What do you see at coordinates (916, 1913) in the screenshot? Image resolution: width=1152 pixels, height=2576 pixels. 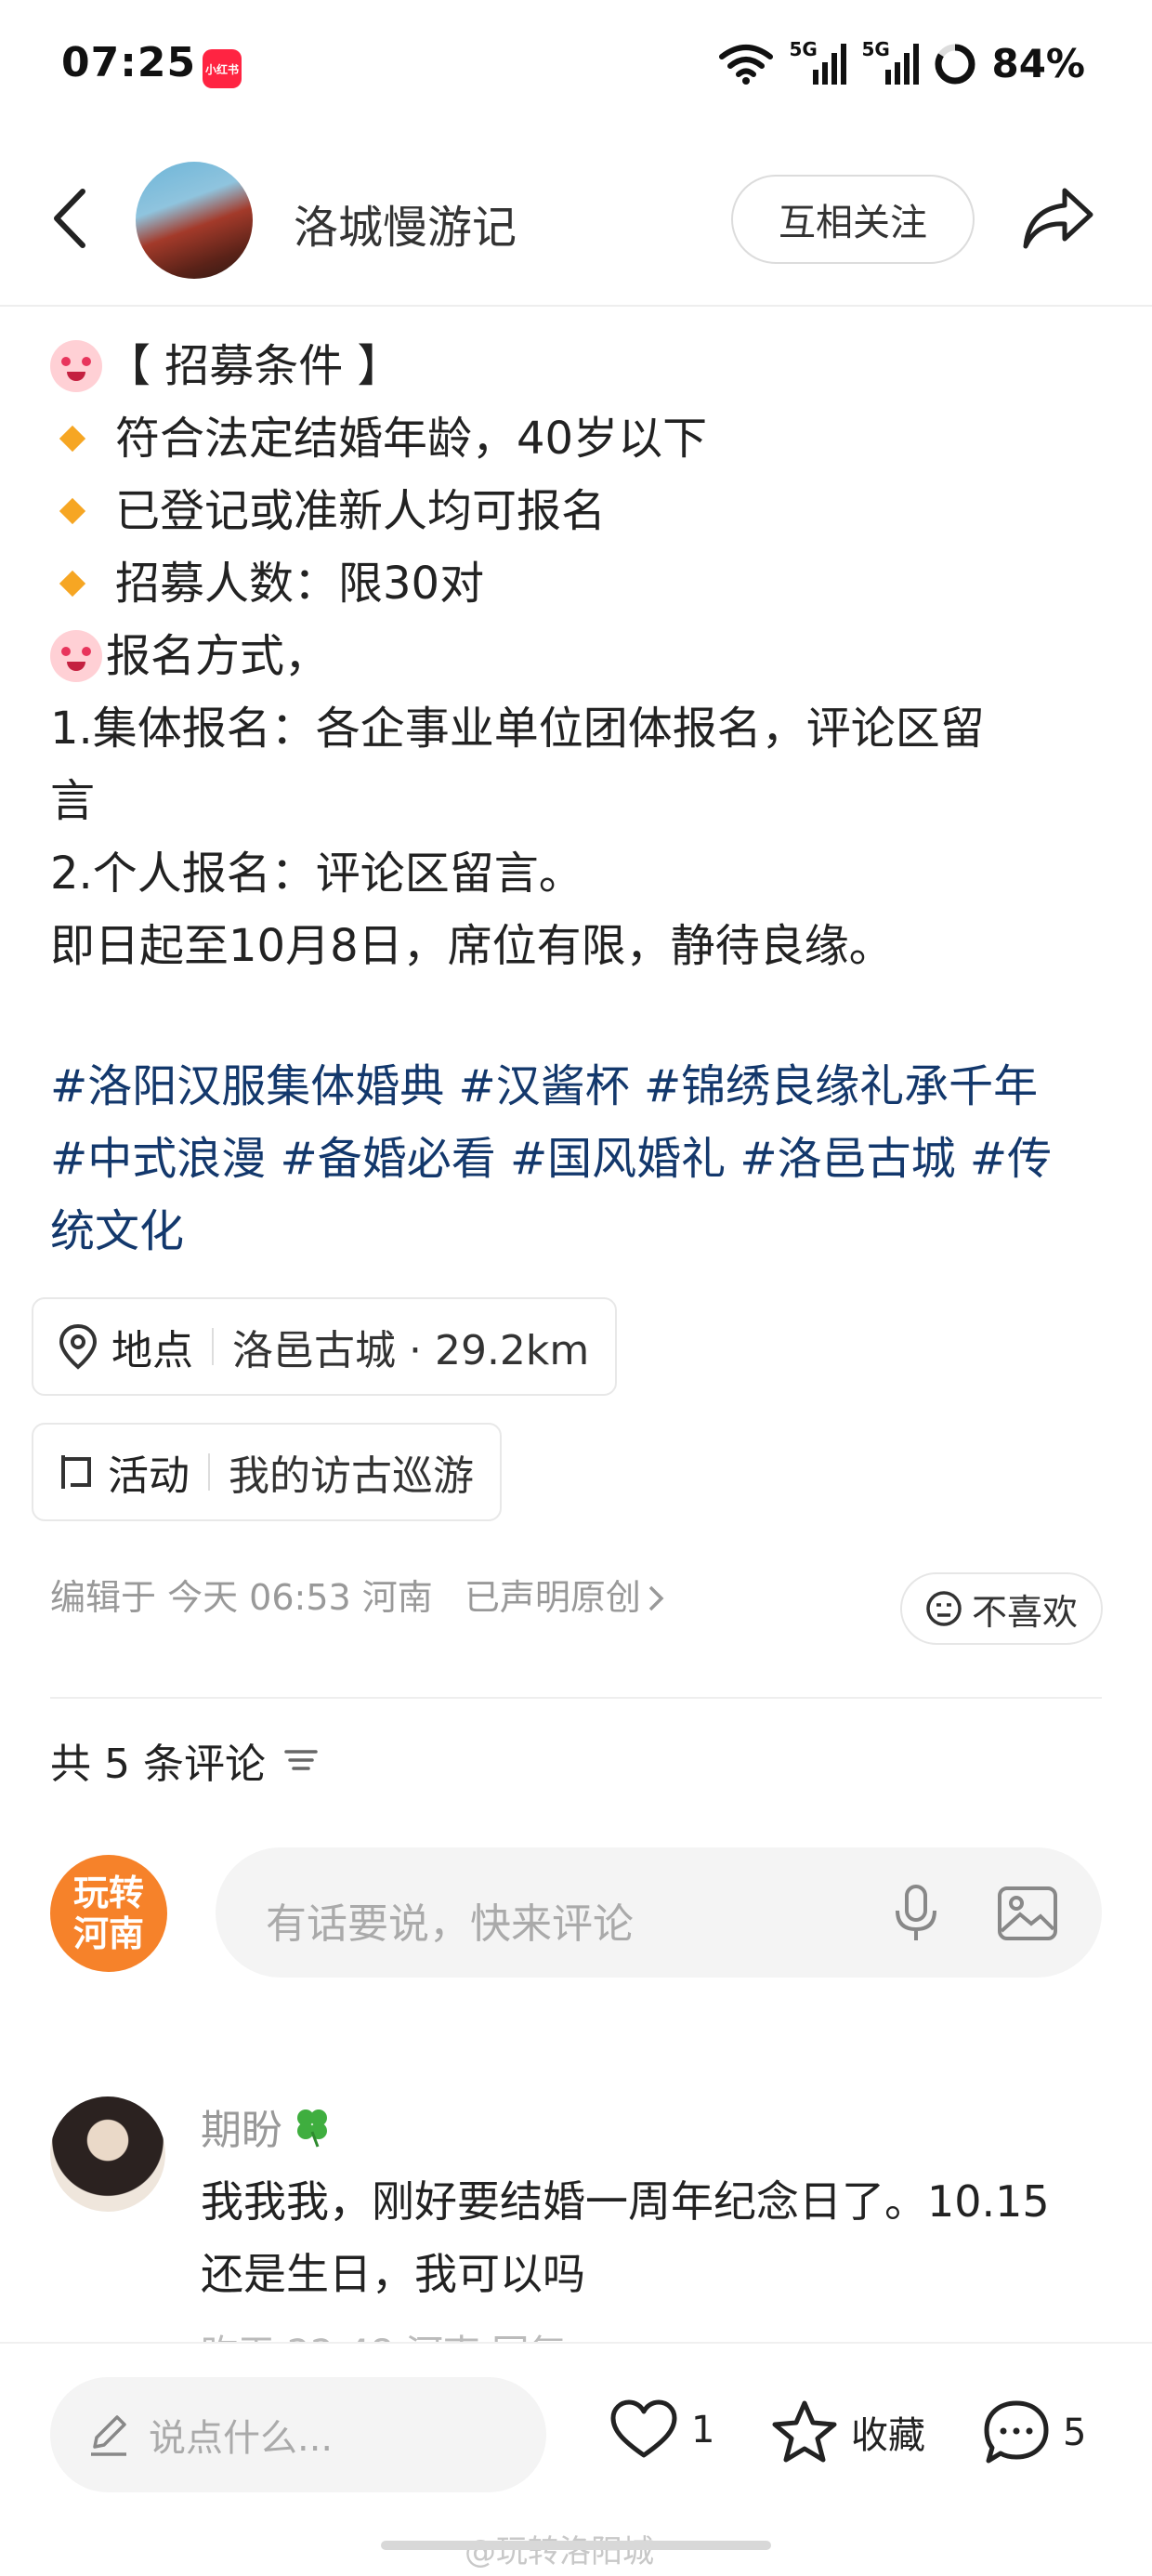 I see `microphone-icon` at bounding box center [916, 1913].